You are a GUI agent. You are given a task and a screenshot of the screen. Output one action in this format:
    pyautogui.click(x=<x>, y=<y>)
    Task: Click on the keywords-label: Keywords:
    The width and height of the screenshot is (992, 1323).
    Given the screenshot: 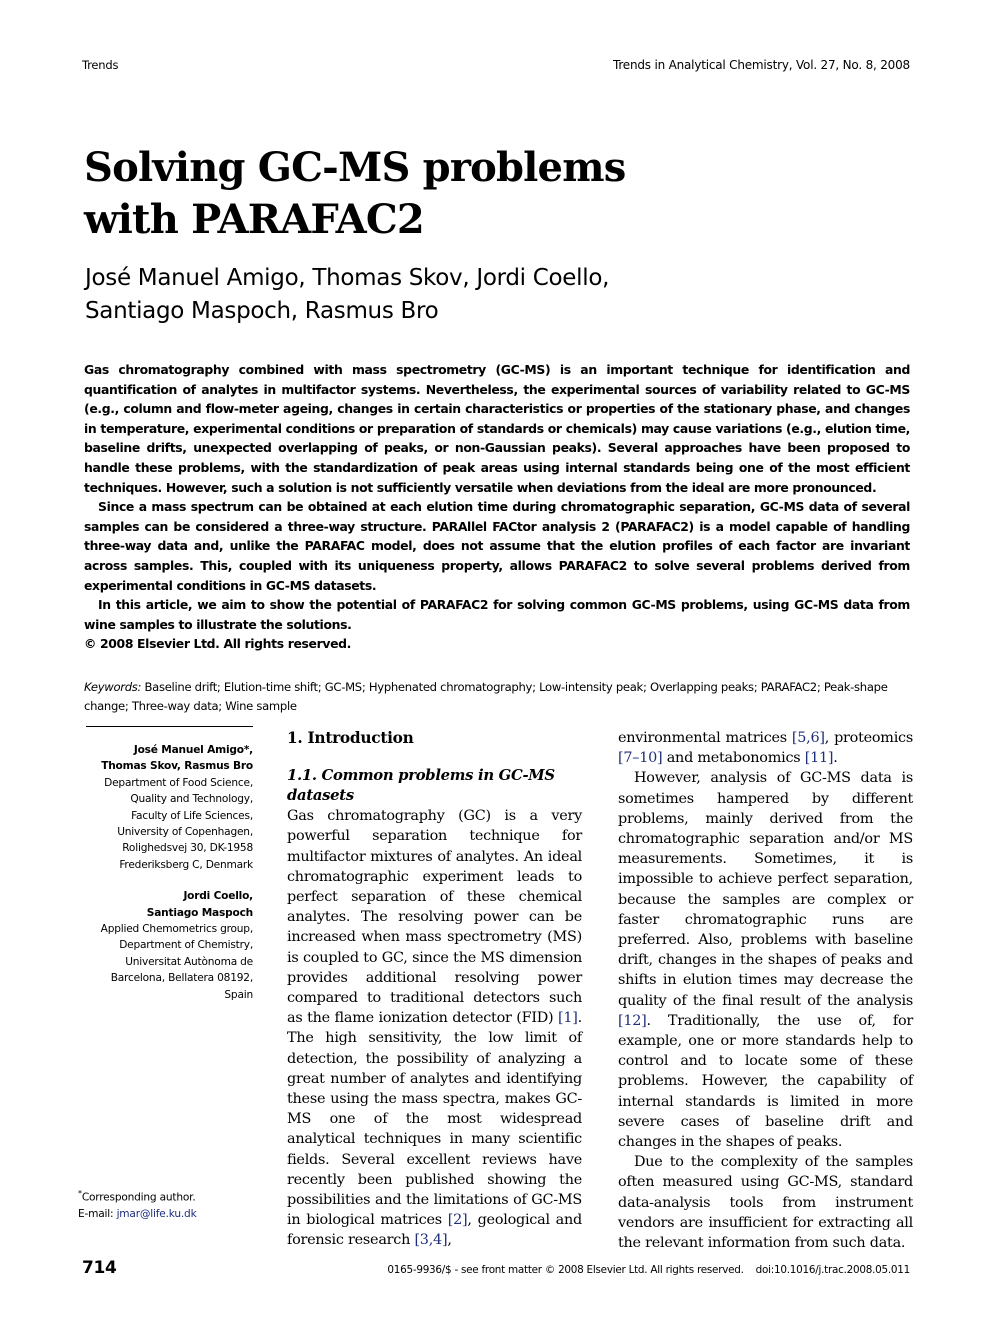 What is the action you would take?
    pyautogui.click(x=113, y=687)
    